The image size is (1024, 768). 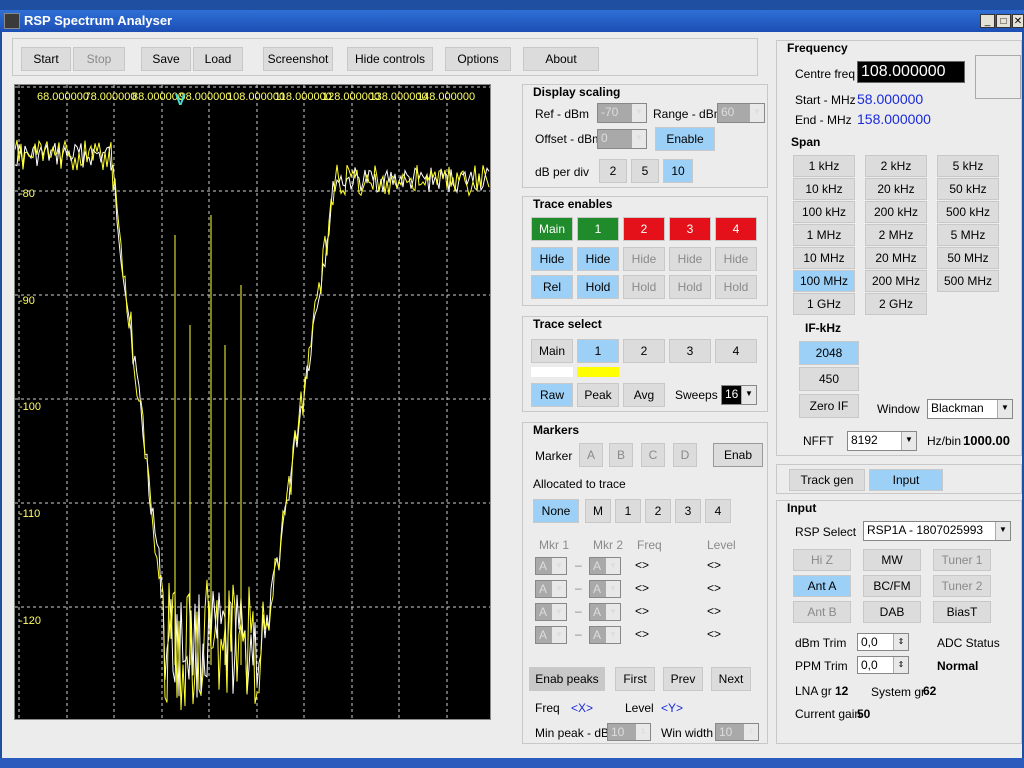 I want to click on mkr1-select-1: A ▼, so click(x=551, y=566).